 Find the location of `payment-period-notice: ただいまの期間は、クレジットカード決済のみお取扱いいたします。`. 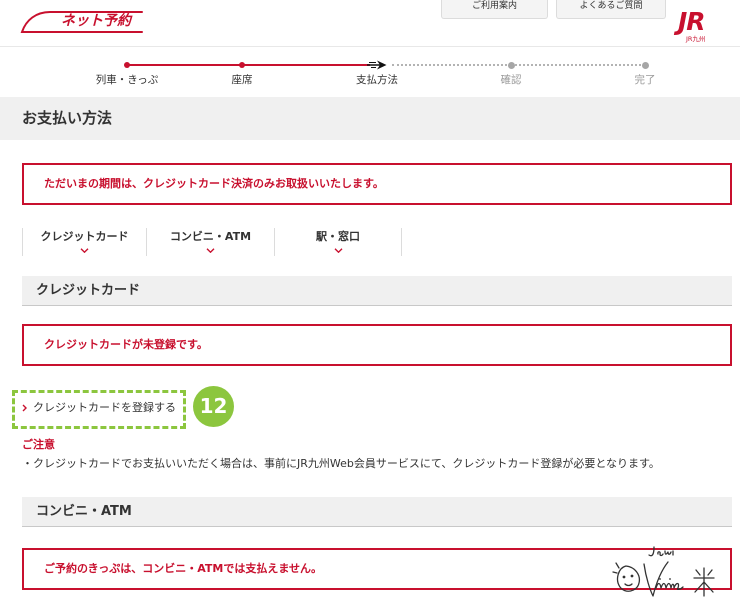

payment-period-notice: ただいまの期間は、クレジットカード決済のみお取扱いいたします。 is located at coordinates (377, 184).